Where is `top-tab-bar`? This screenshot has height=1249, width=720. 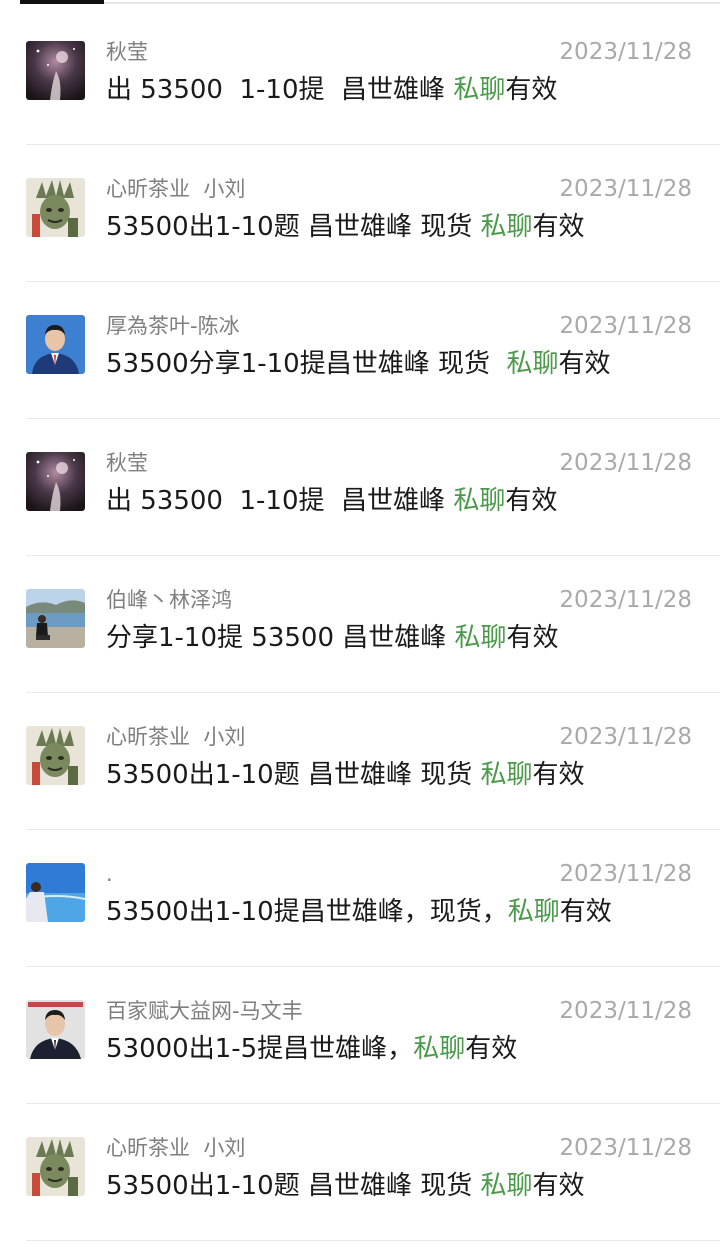
top-tab-bar is located at coordinates (360, 3).